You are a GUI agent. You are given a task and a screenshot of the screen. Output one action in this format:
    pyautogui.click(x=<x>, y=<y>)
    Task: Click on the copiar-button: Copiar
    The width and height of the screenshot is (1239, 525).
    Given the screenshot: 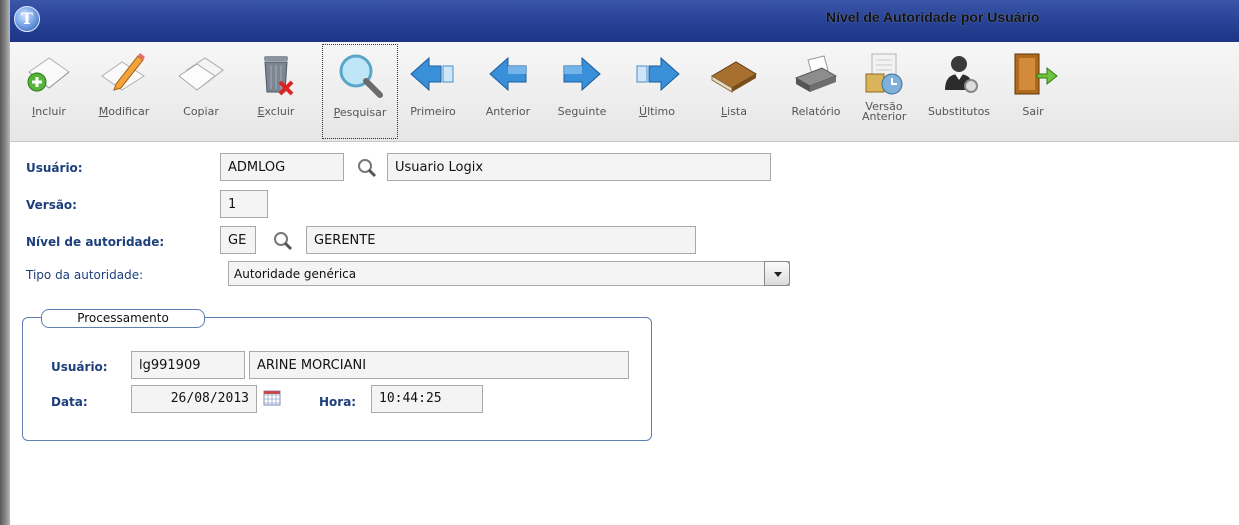 What is the action you would take?
    pyautogui.click(x=201, y=92)
    